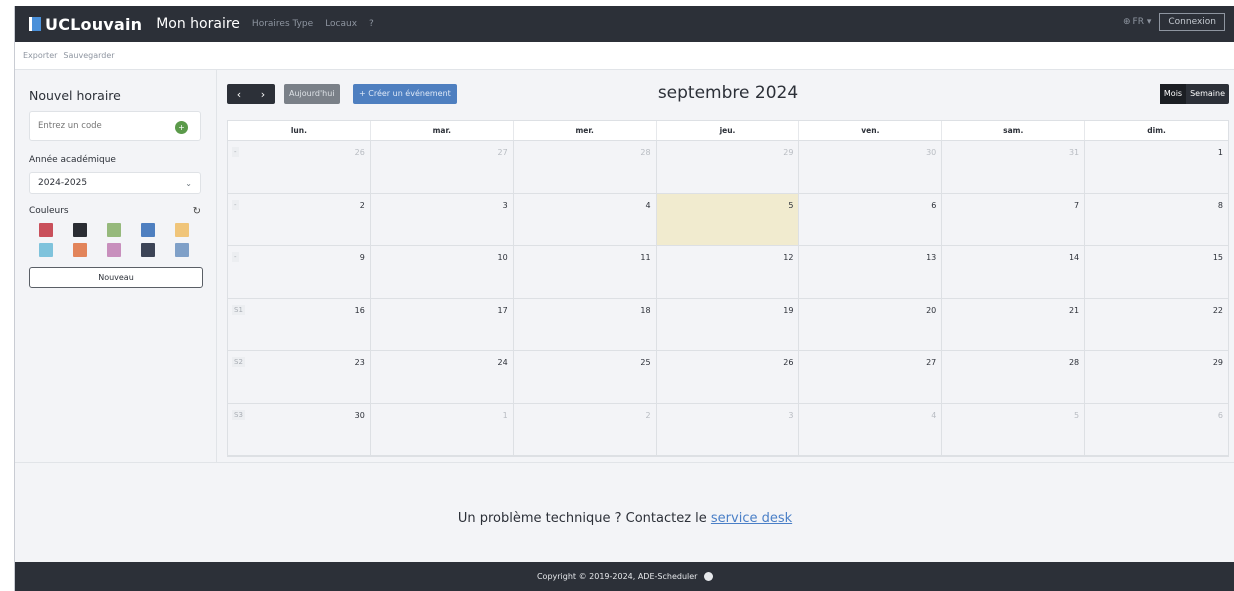 The image size is (1234, 591). What do you see at coordinates (238, 309) in the screenshot?
I see `week-number: S1` at bounding box center [238, 309].